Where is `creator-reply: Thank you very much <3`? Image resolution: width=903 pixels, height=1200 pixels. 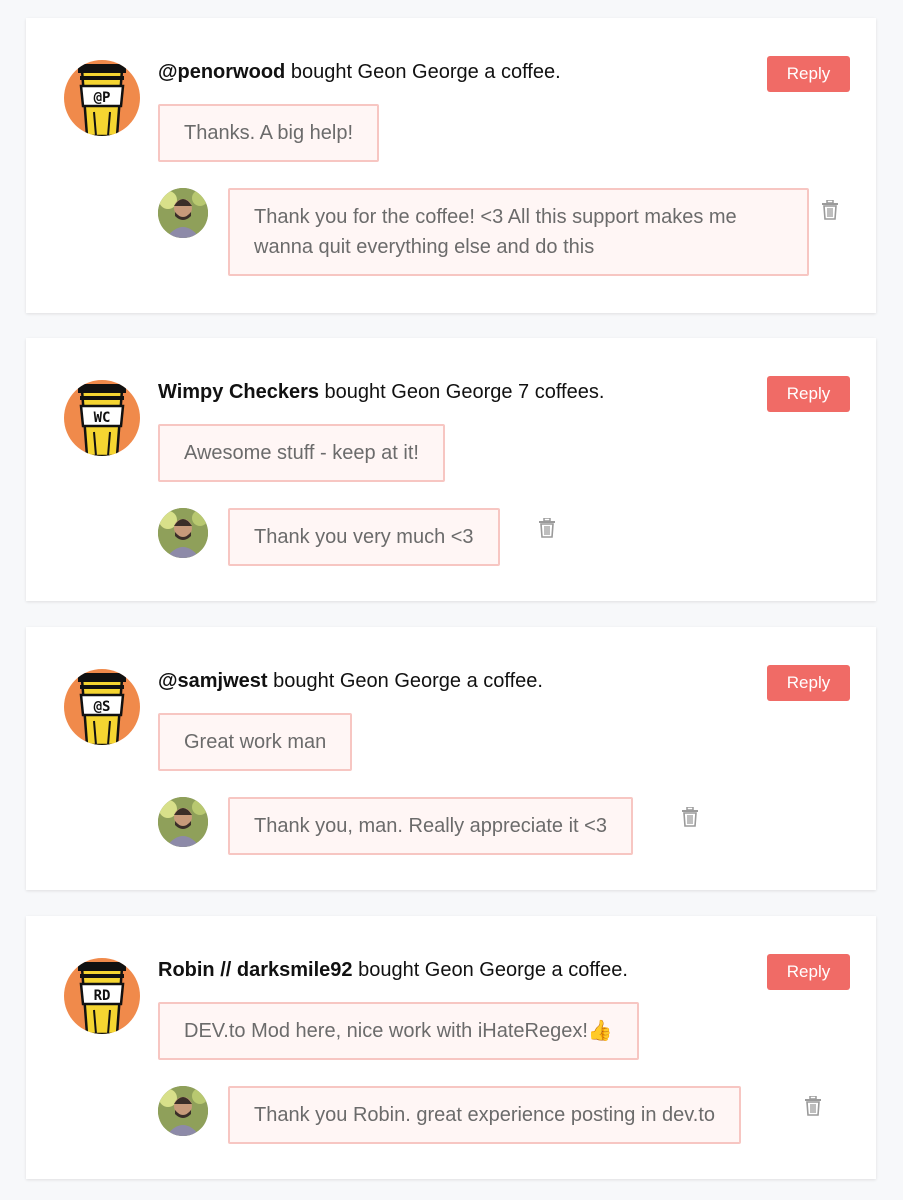 creator-reply: Thank you very much <3 is located at coordinates (364, 537).